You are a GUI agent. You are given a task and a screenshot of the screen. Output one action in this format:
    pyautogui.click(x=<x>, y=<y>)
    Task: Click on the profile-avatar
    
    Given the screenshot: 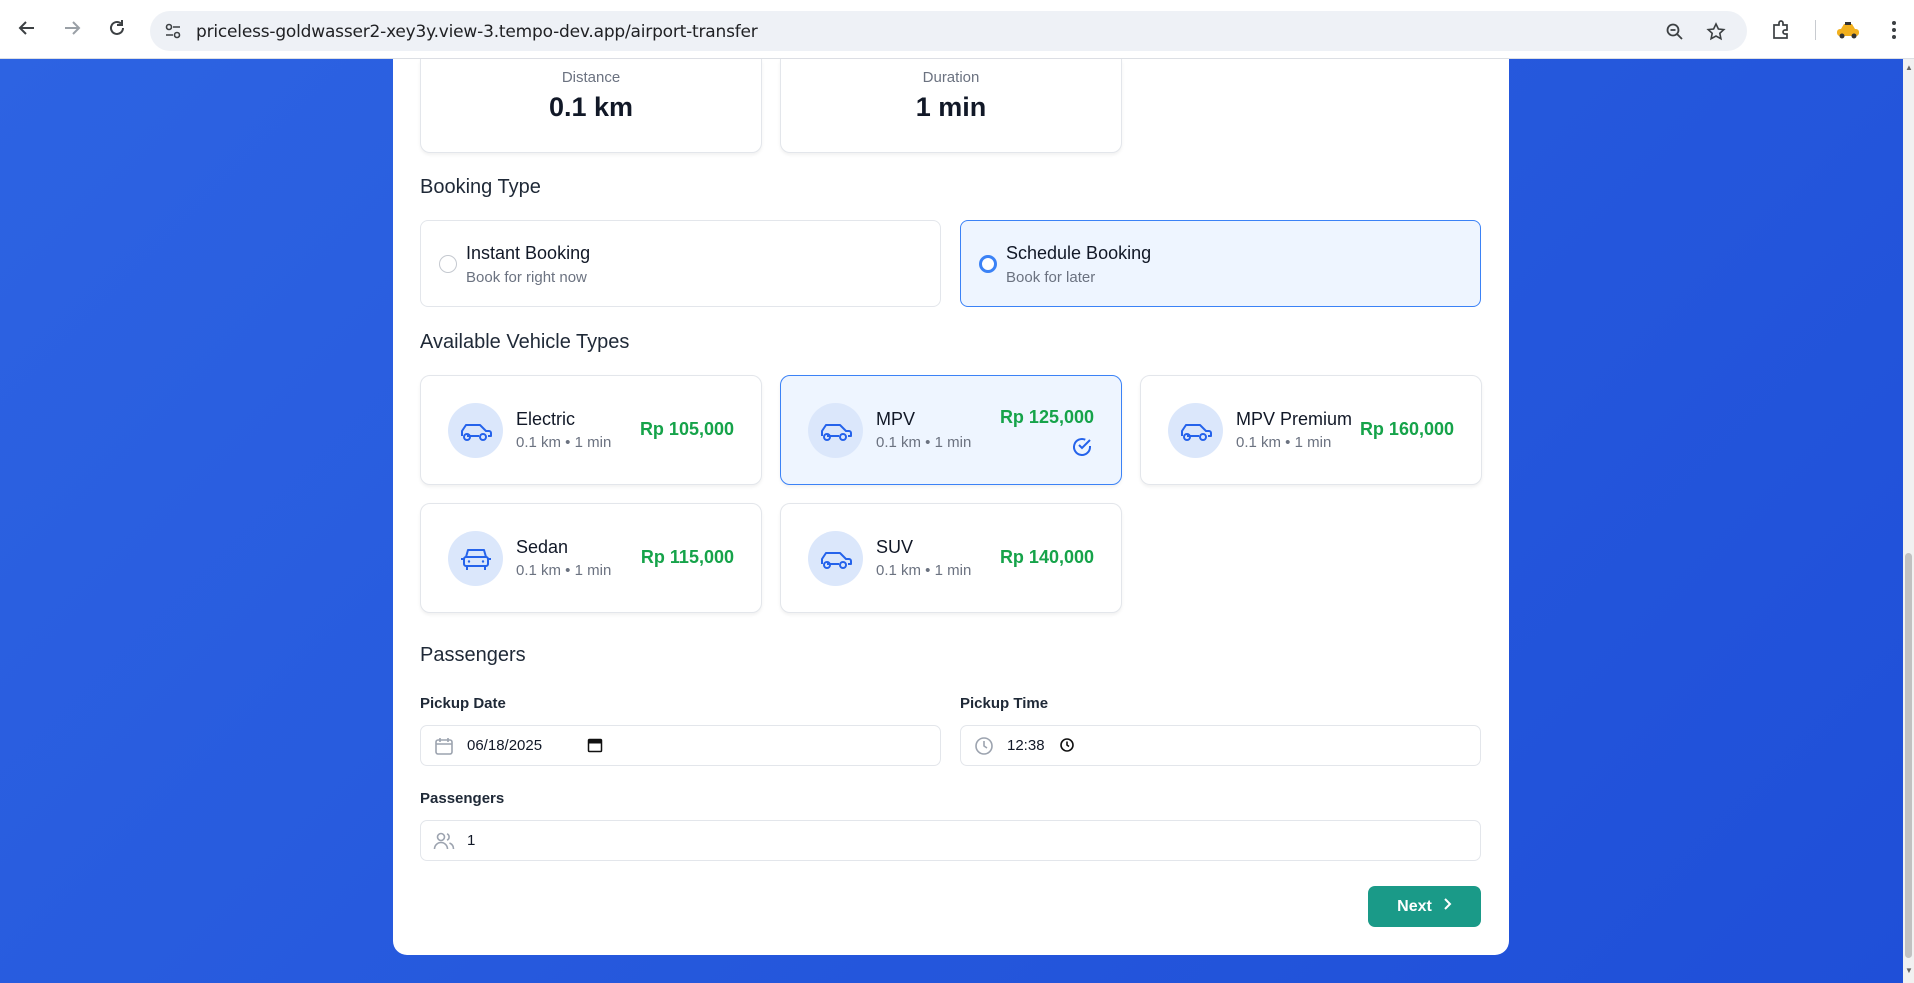 What is the action you would take?
    pyautogui.click(x=1848, y=30)
    